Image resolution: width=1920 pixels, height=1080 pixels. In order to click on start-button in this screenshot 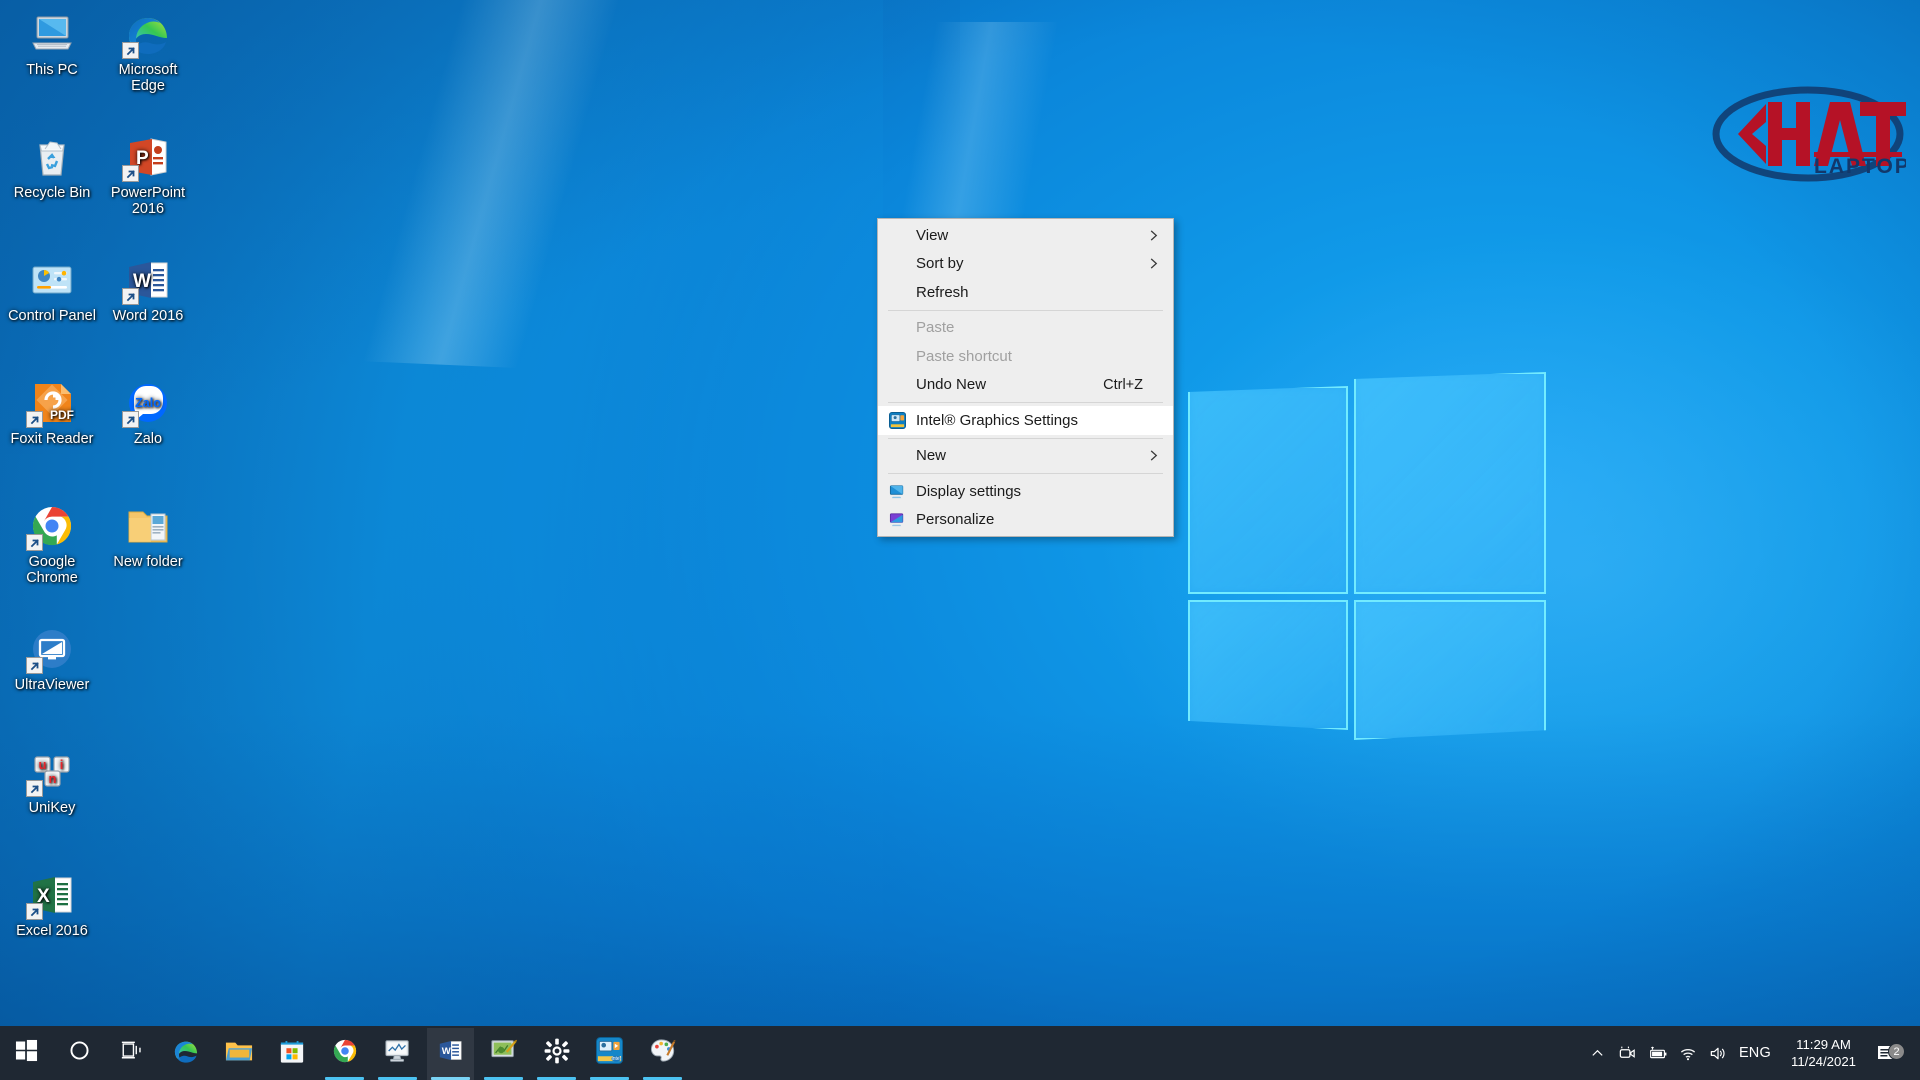, I will do `click(26, 1053)`.